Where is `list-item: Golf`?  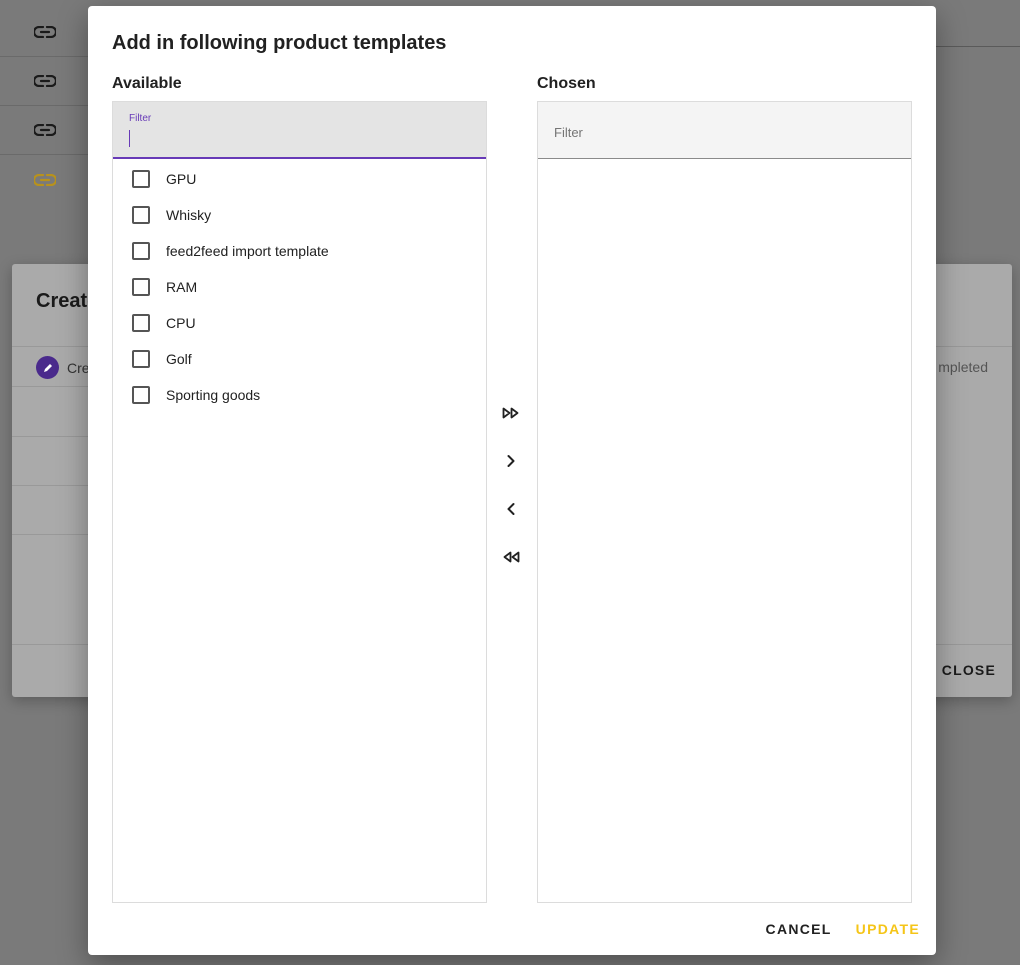 list-item: Golf is located at coordinates (299, 359).